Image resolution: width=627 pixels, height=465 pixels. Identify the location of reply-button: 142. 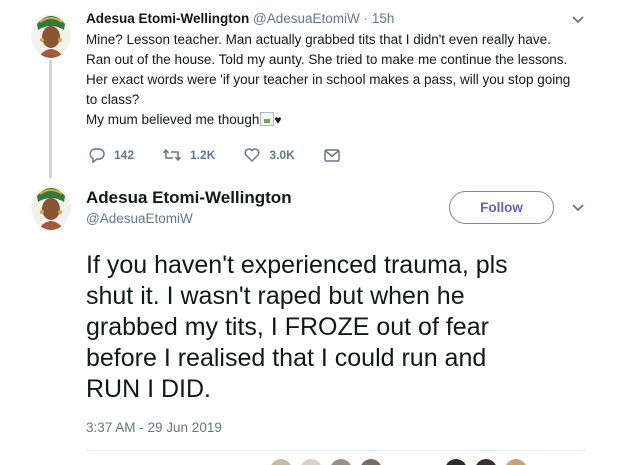
(111, 155).